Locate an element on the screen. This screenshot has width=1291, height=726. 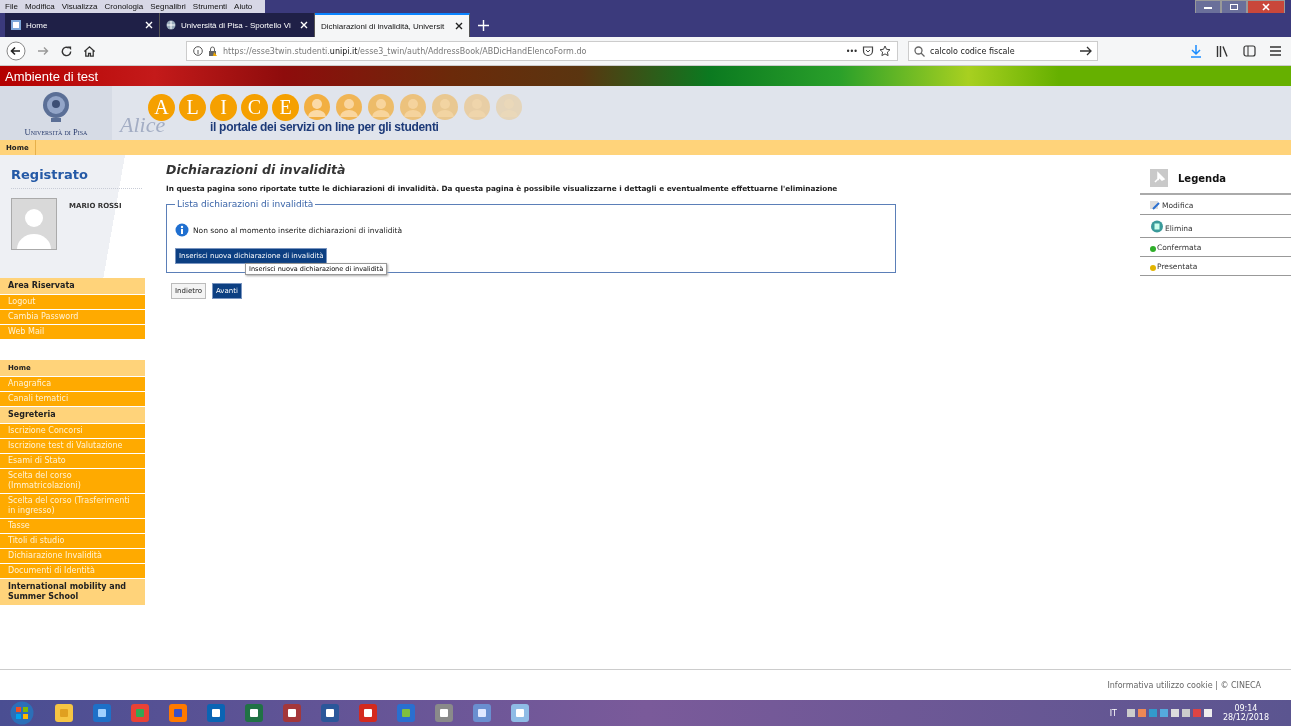
library-icon is located at coordinates (1222, 51).